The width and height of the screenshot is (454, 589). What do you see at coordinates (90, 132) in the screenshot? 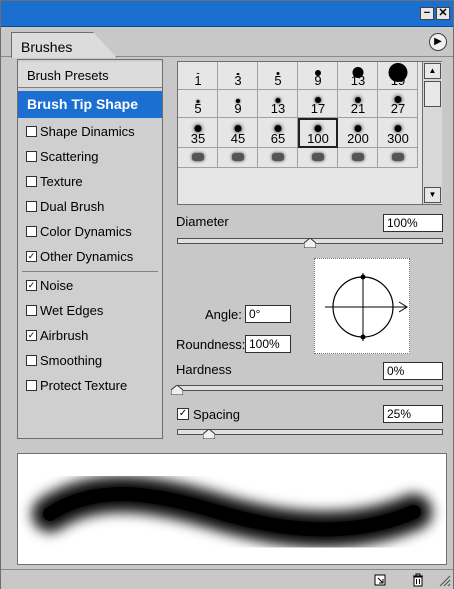
I see `sidebar-item-shape-dynamics: Shape Dinamics` at bounding box center [90, 132].